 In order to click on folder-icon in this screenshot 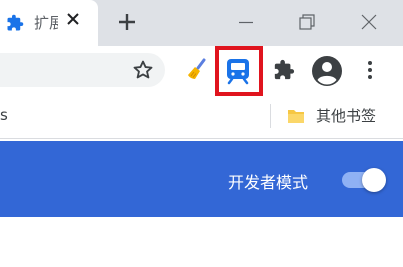, I will do `click(296, 116)`.